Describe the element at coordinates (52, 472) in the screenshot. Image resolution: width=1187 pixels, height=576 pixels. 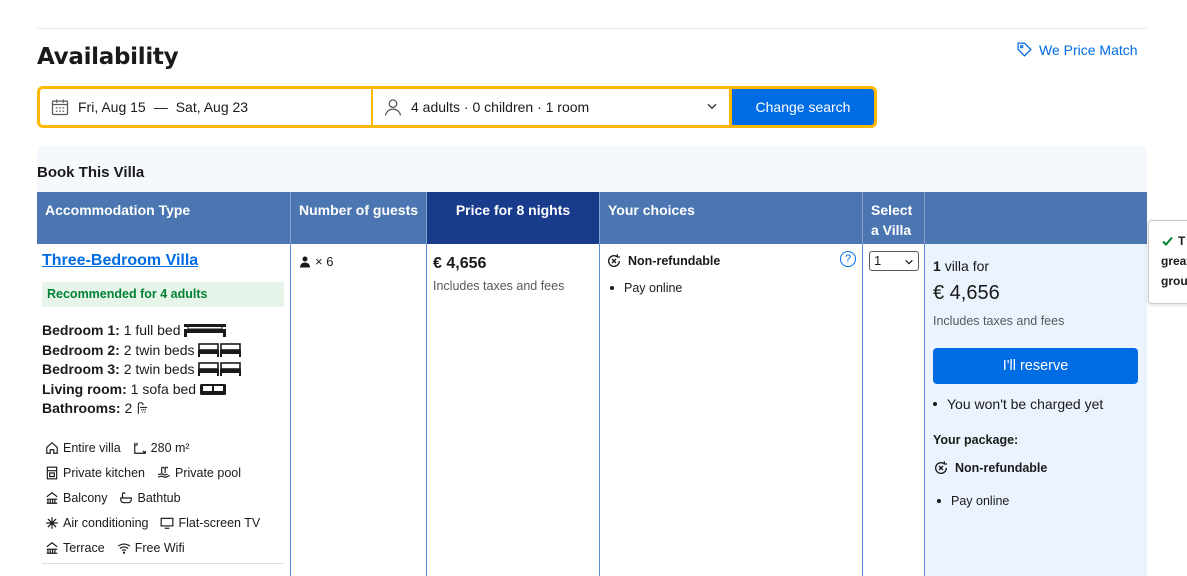
I see `kitchen-icon` at that location.